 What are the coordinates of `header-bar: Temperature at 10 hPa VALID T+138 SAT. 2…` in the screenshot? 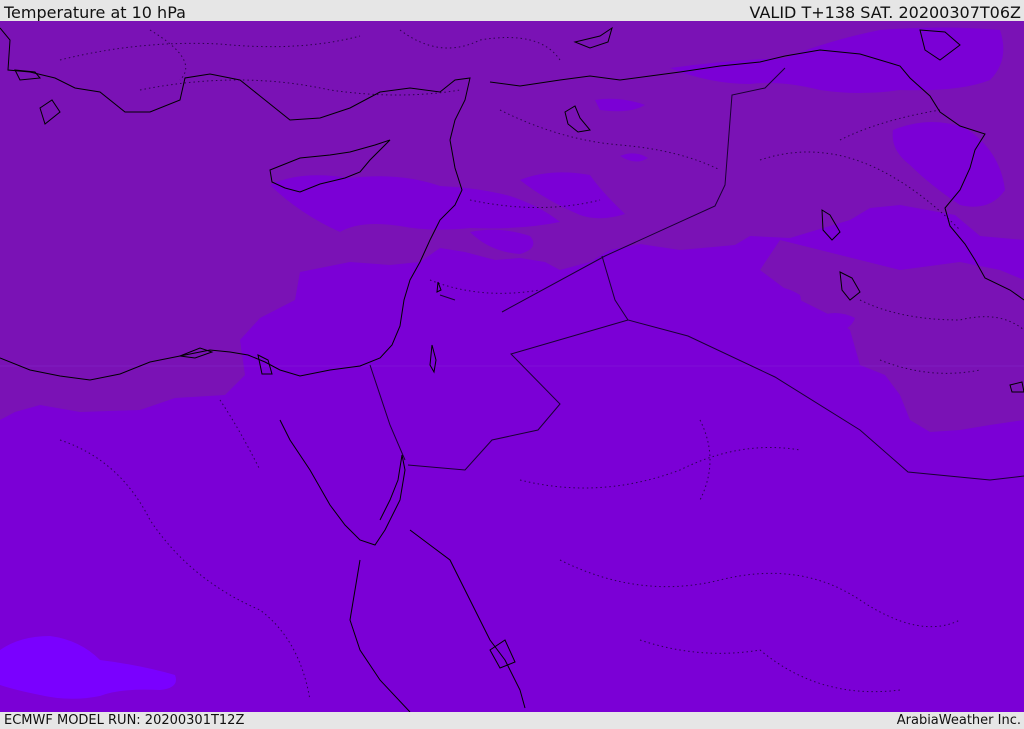 It's located at (512, 11).